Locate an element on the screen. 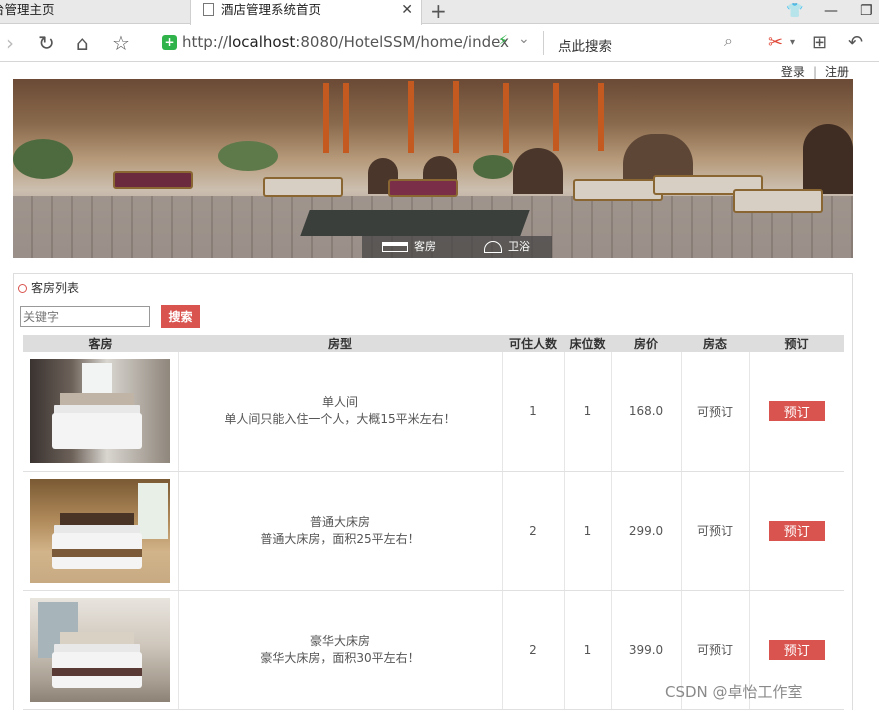 The width and height of the screenshot is (879, 710). bathroom-icon is located at coordinates (493, 247).